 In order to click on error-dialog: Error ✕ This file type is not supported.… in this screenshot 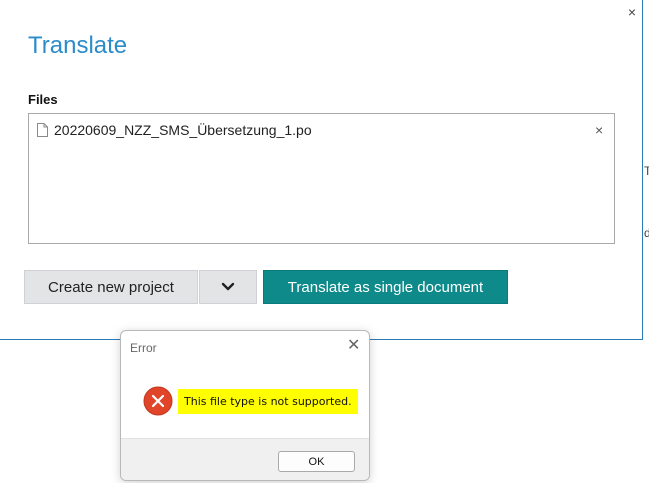, I will do `click(245, 405)`.